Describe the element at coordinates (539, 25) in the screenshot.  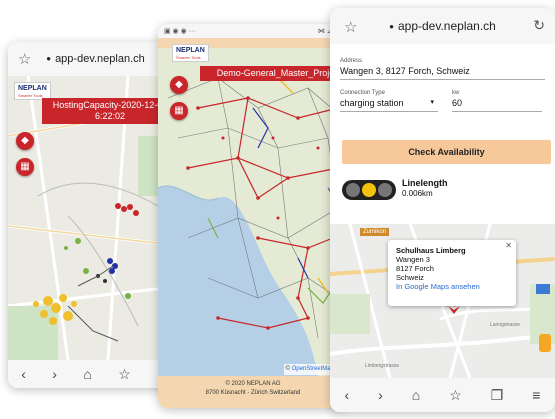
I see `reload-icon: ↻` at that location.